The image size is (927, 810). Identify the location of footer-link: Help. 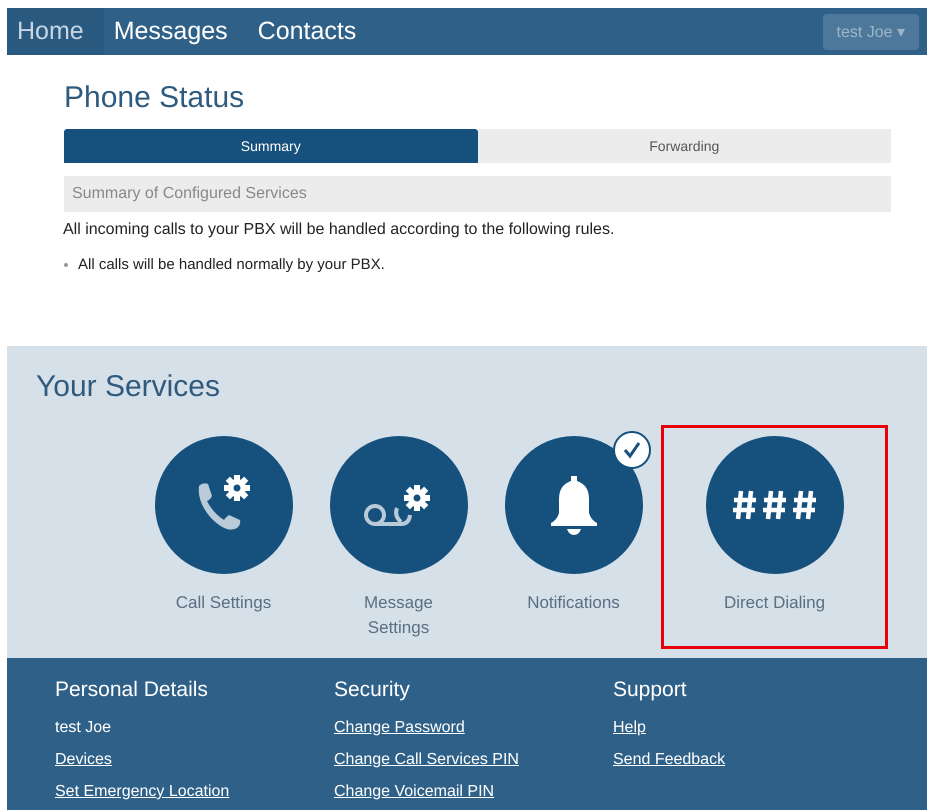
(629, 728).